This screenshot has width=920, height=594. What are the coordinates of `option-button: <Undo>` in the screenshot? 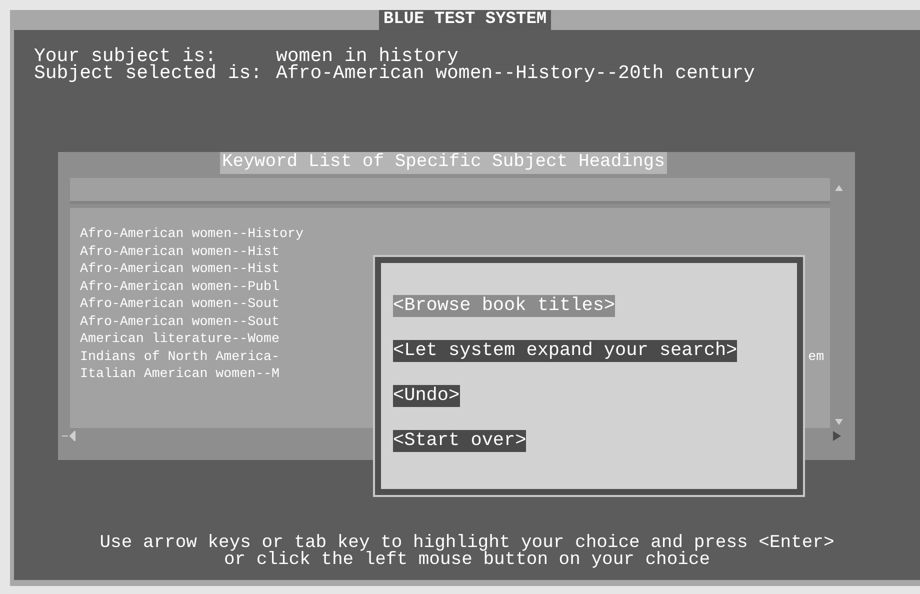 It's located at (426, 396).